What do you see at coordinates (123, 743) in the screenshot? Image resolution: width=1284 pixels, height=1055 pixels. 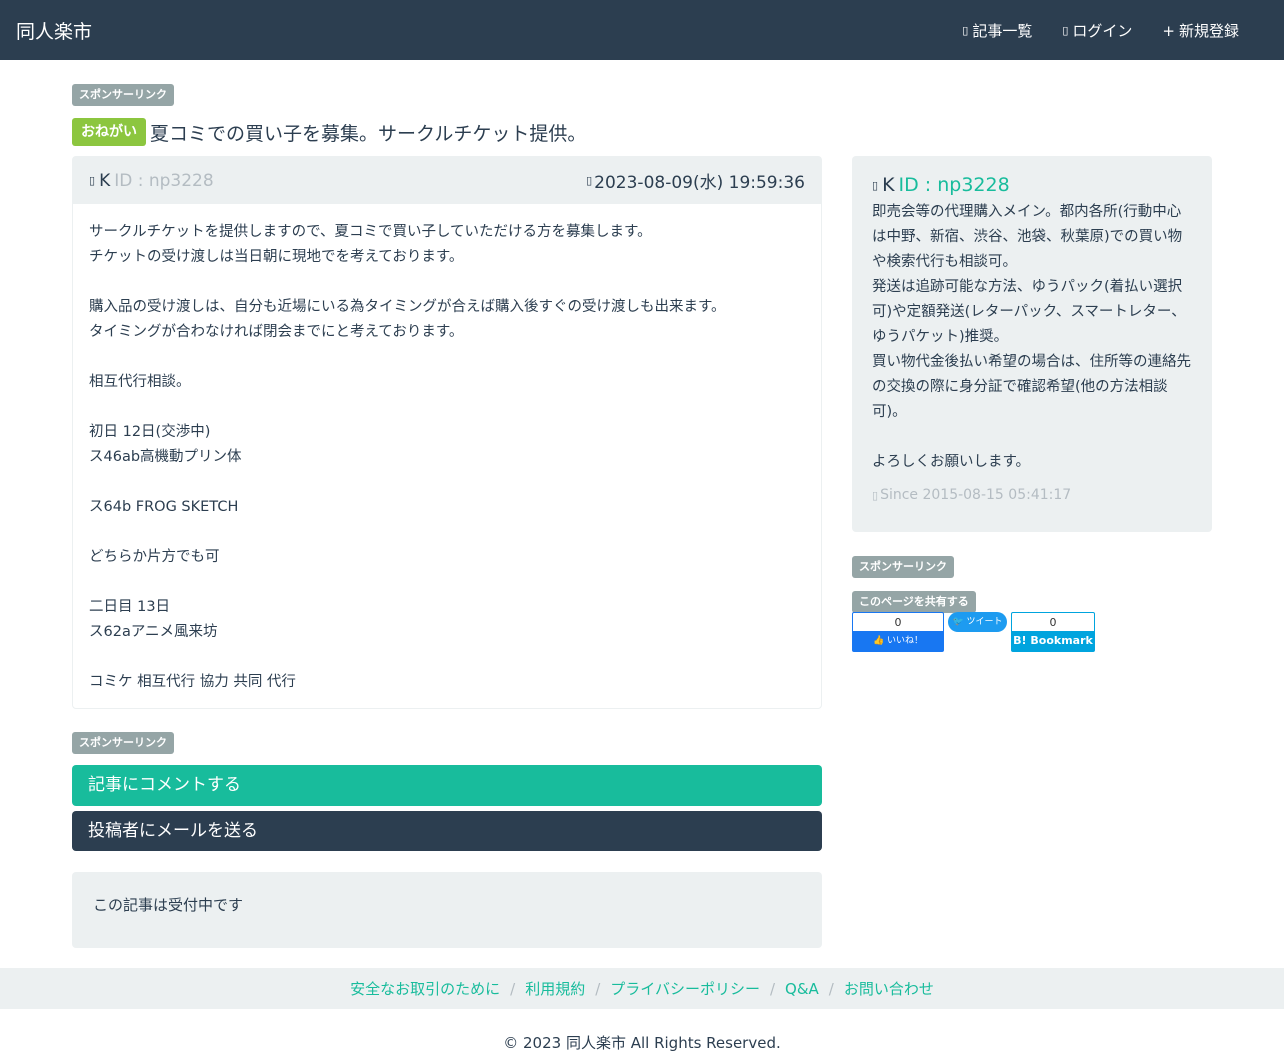 I see `sponsor-label-bottom: スポンサーリンク` at bounding box center [123, 743].